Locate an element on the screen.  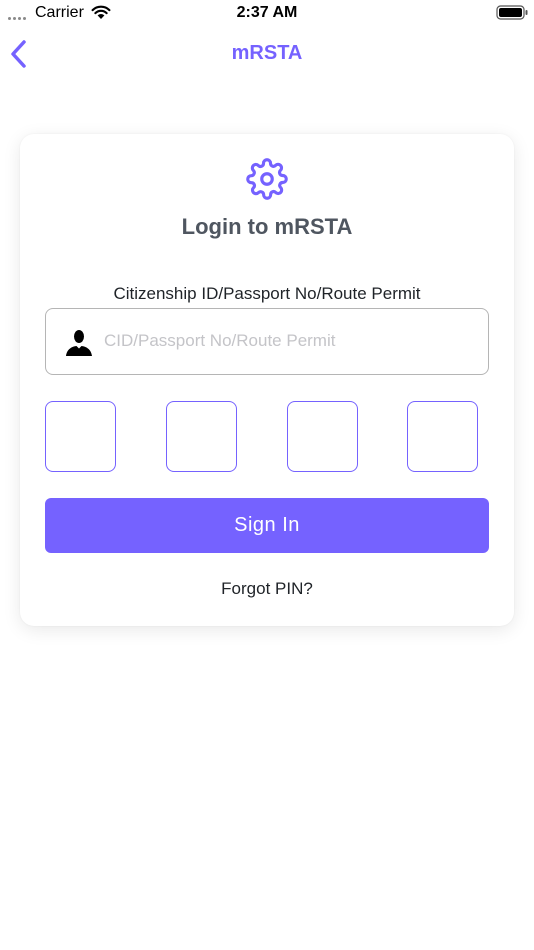
pin-input-row is located at coordinates (262, 436).